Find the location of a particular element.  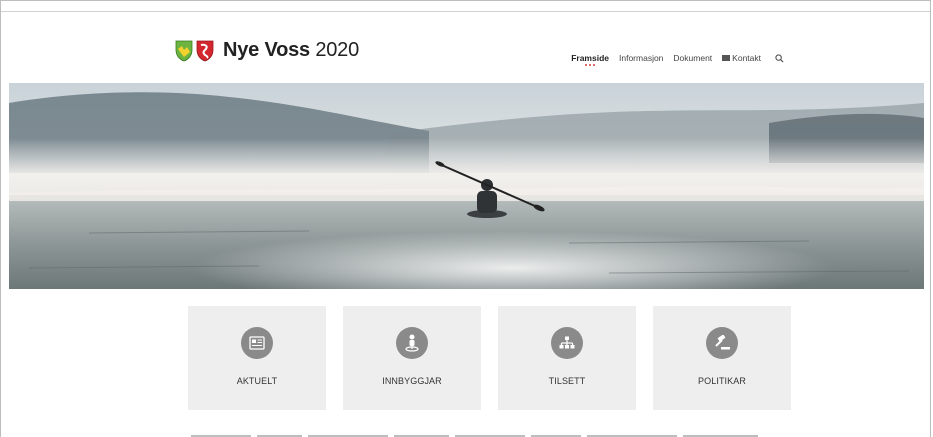

tile-label: POLITIKAR is located at coordinates (722, 381).